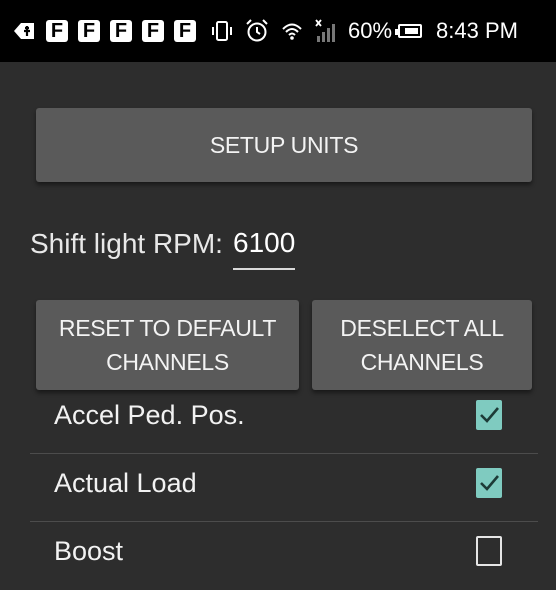  I want to click on channel-label: Accel Ped. Pos., so click(149, 415).